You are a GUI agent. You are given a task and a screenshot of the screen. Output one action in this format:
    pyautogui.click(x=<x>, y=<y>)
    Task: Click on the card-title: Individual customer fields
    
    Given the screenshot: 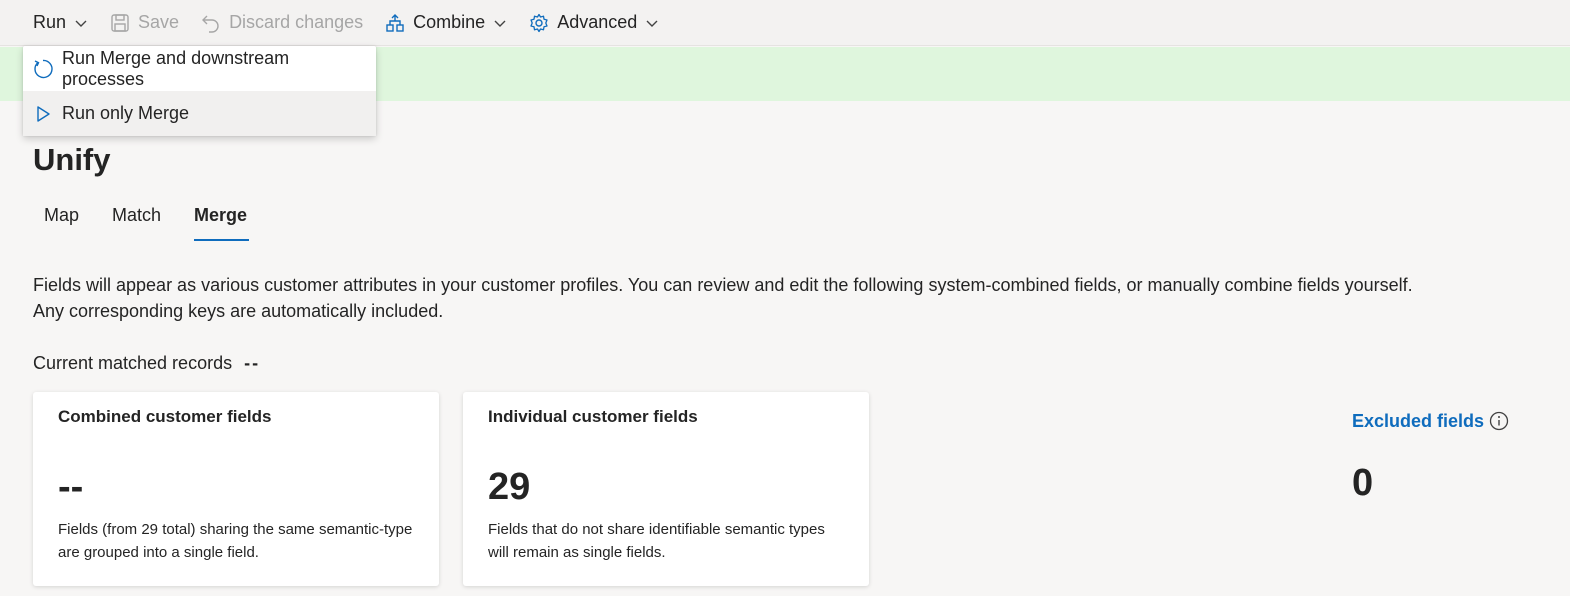 What is the action you would take?
    pyautogui.click(x=593, y=416)
    